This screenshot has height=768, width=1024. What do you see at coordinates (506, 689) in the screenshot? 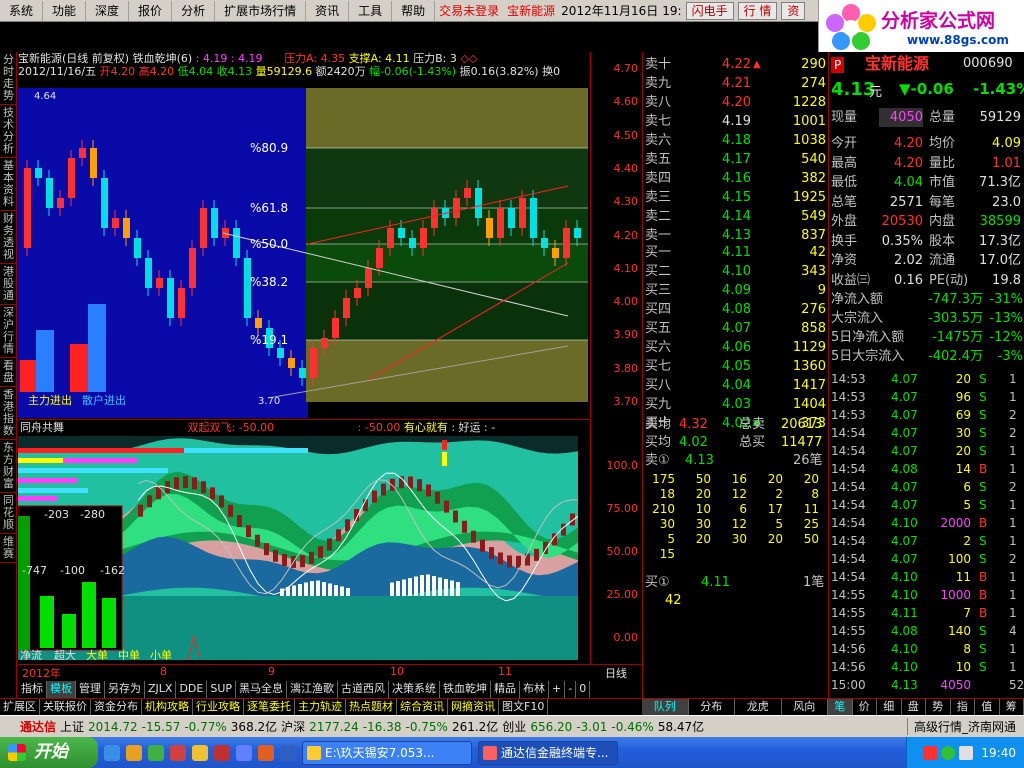
I see `formula-tab-12: 精品` at bounding box center [506, 689].